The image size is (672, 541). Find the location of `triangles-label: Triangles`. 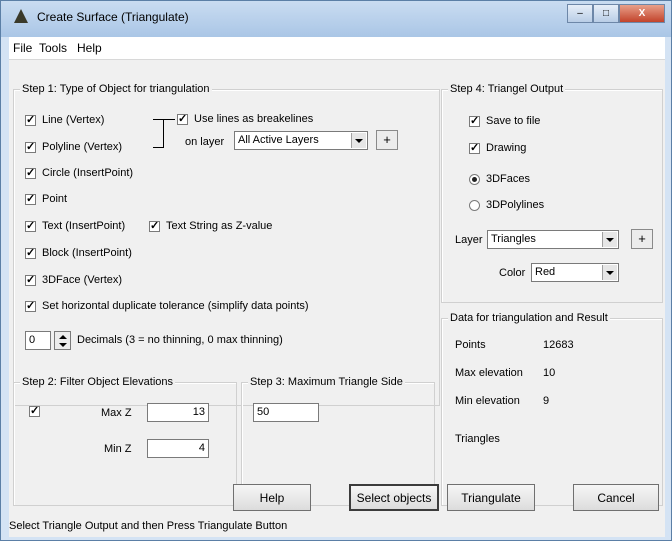

triangles-label: Triangles is located at coordinates (477, 439).